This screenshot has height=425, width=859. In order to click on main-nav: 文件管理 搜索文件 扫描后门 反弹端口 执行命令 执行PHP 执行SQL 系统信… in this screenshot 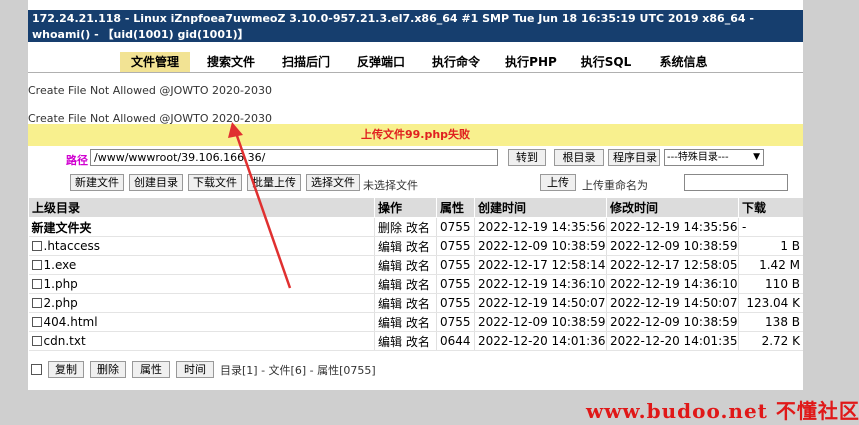, I will do `click(415, 60)`.